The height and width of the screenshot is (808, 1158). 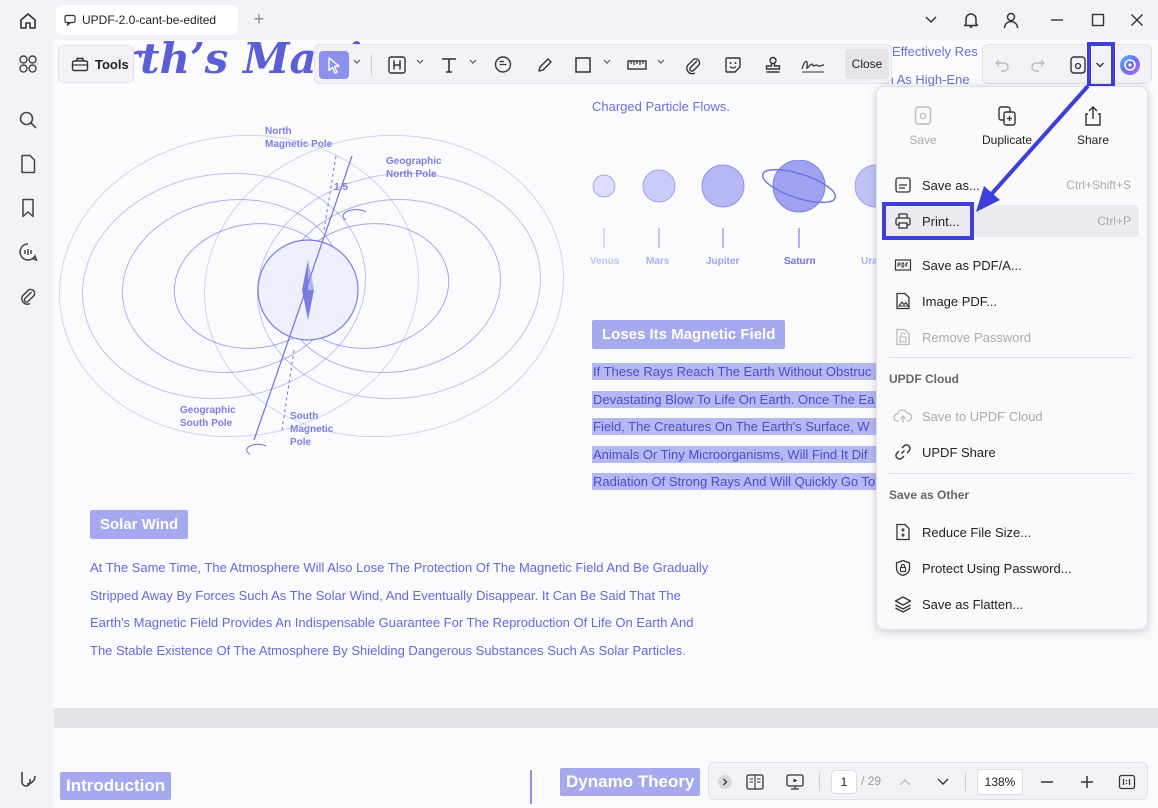 I want to click on page-icon, so click(x=28, y=164).